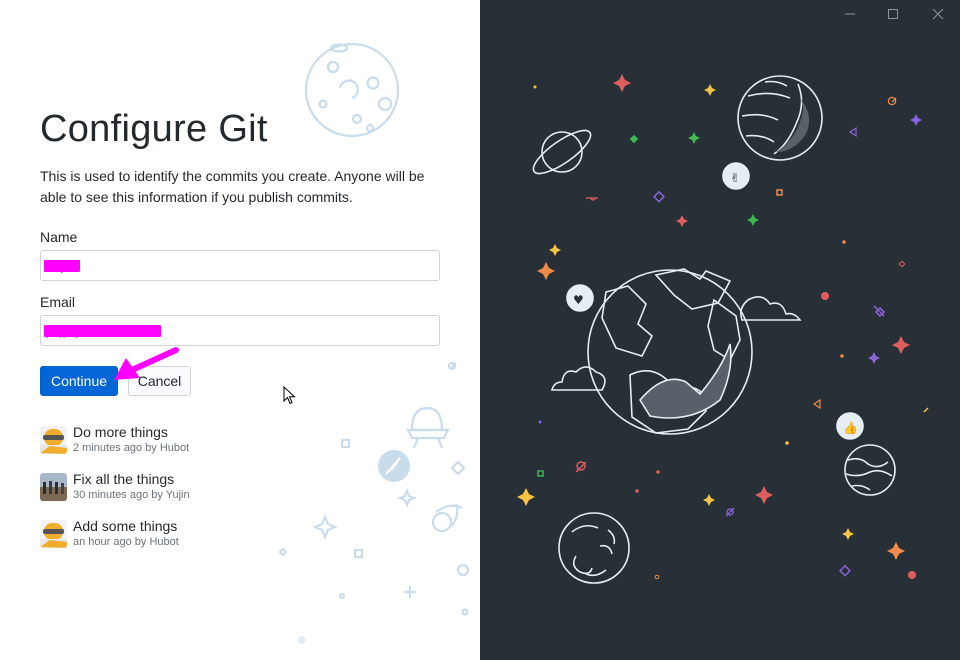 Image resolution: width=960 pixels, height=660 pixels. I want to click on page-title: Configure Git, so click(154, 129).